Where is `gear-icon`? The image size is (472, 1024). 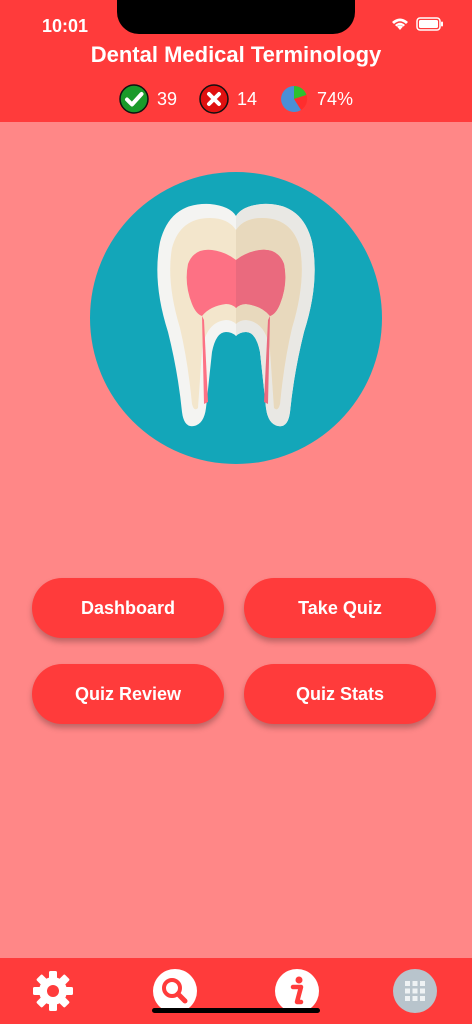 gear-icon is located at coordinates (53, 991).